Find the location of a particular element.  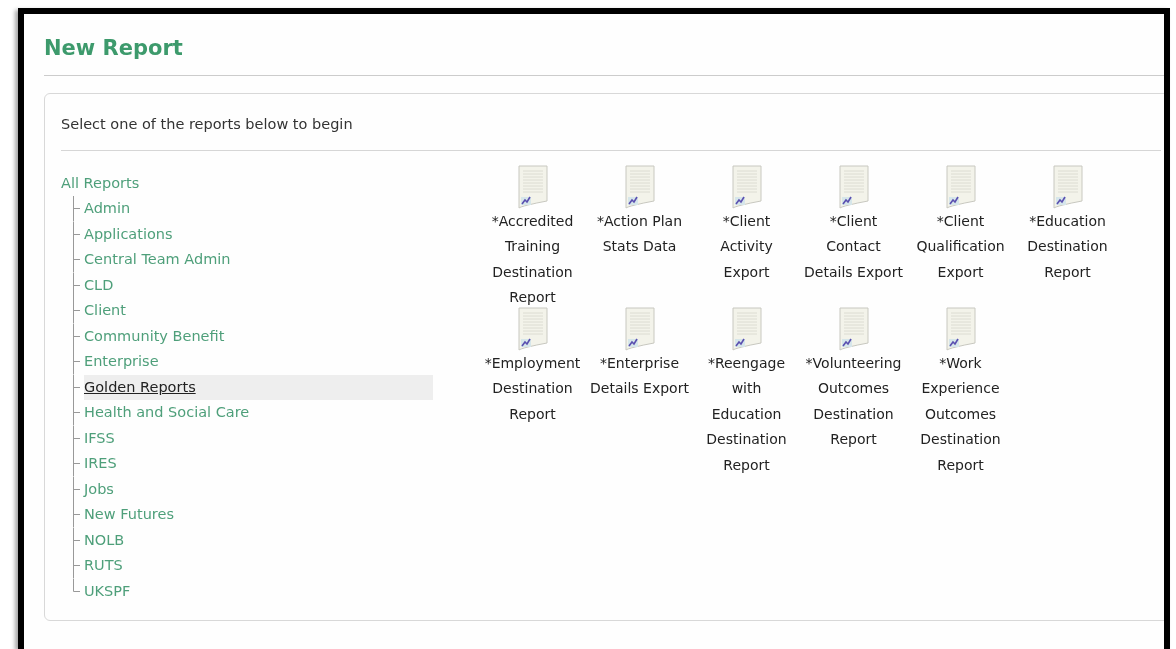

tree-item: Community Benefit is located at coordinates (258, 336).